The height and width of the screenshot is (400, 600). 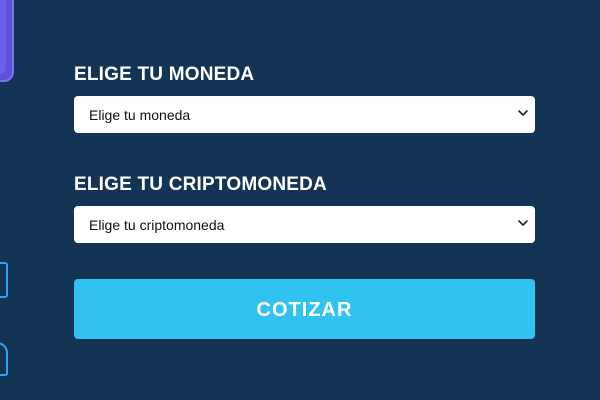 I want to click on crypto-label: ELIGE TU CRIPTOMONEDA, so click(x=200, y=184).